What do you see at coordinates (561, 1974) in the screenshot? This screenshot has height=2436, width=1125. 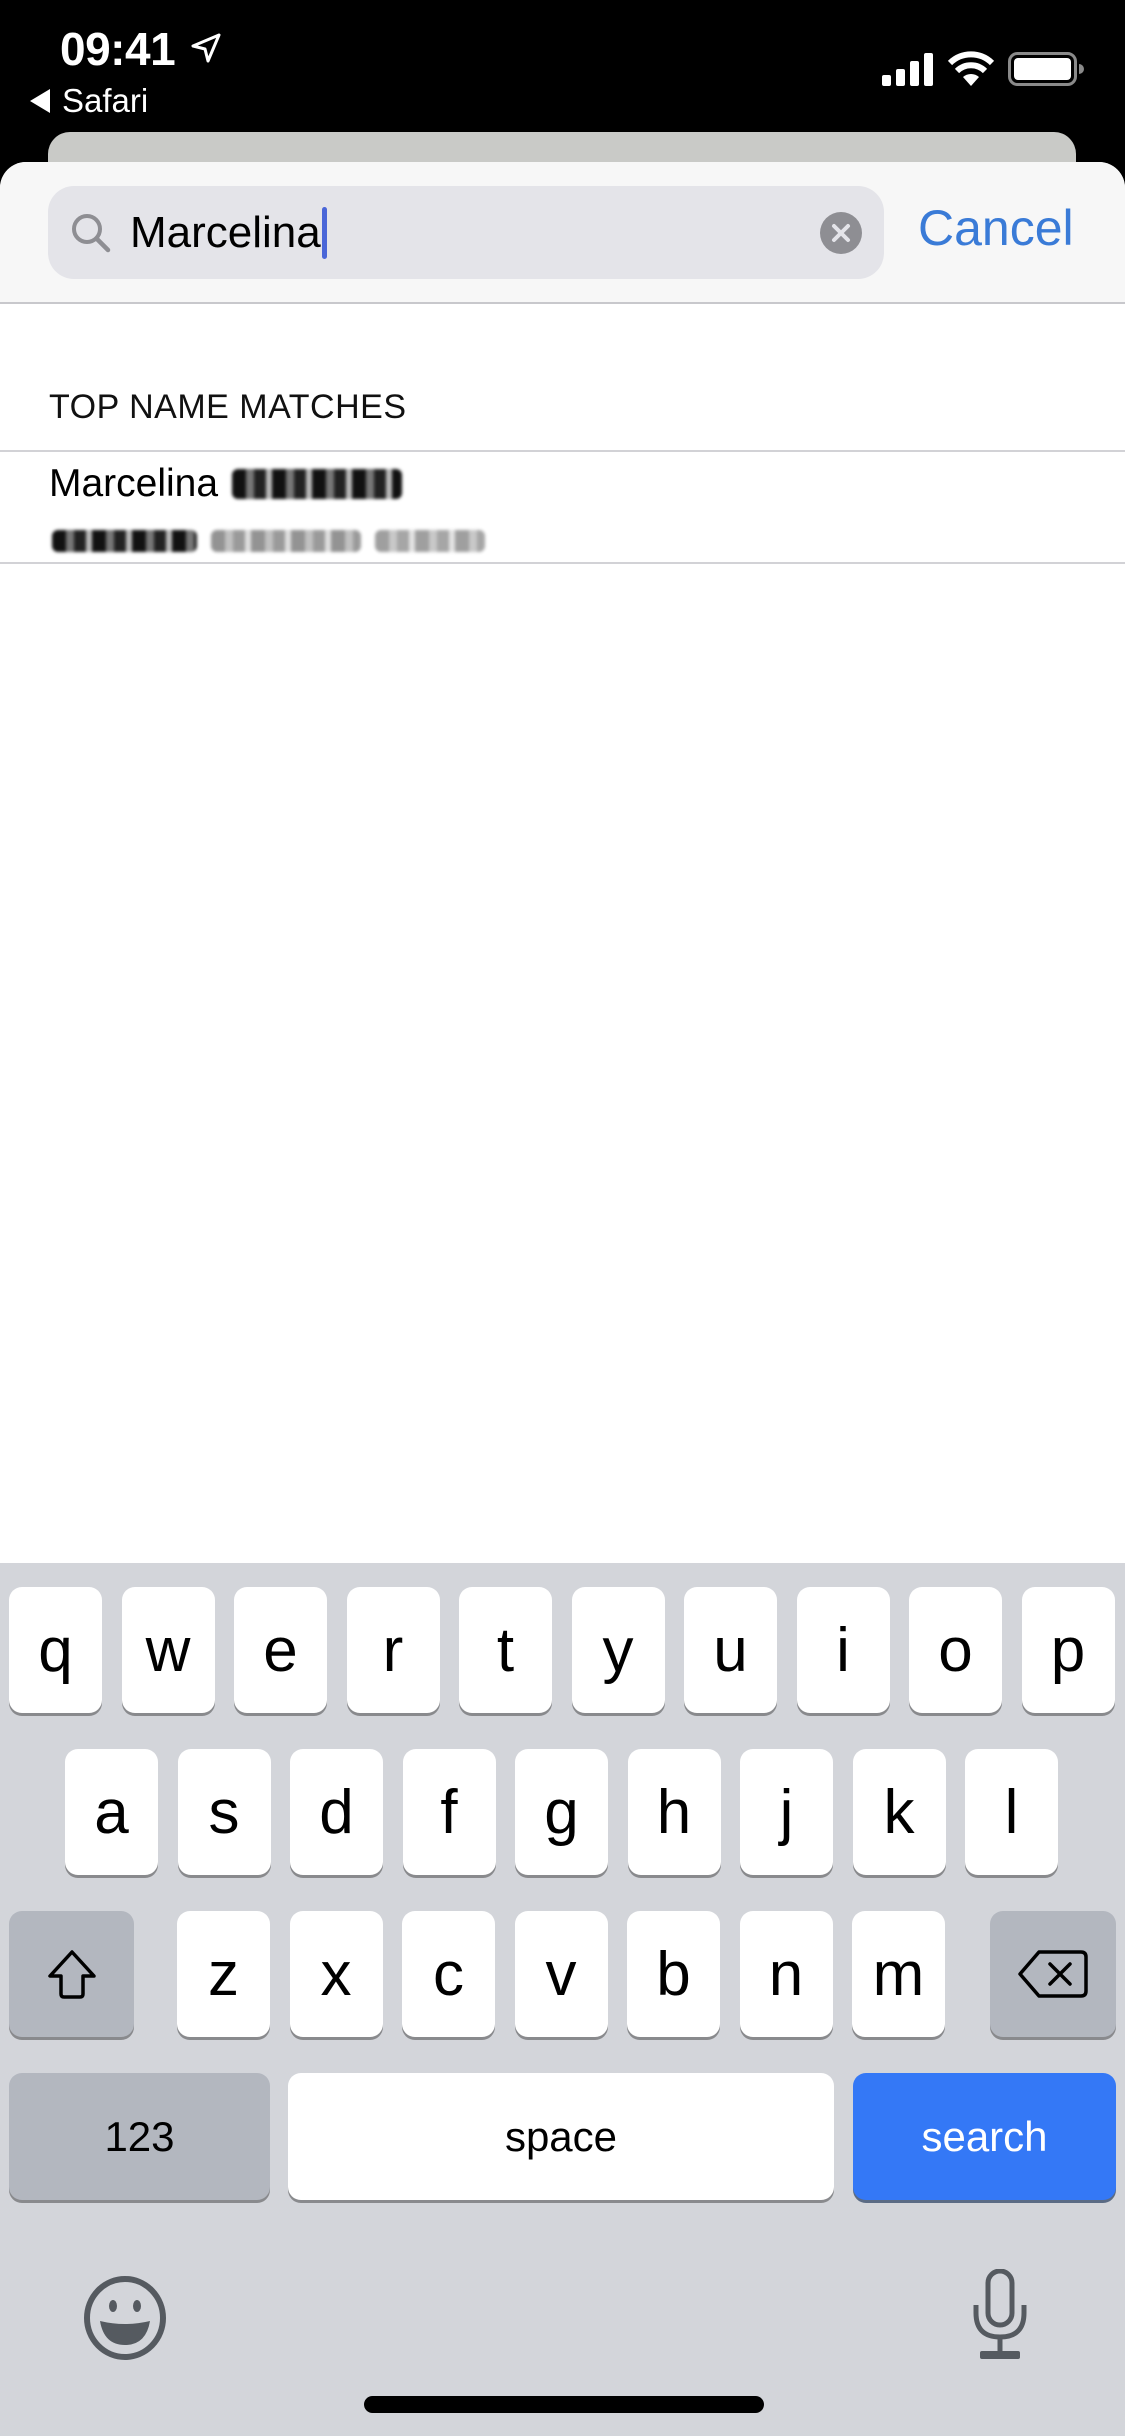 I see `key-v: v` at bounding box center [561, 1974].